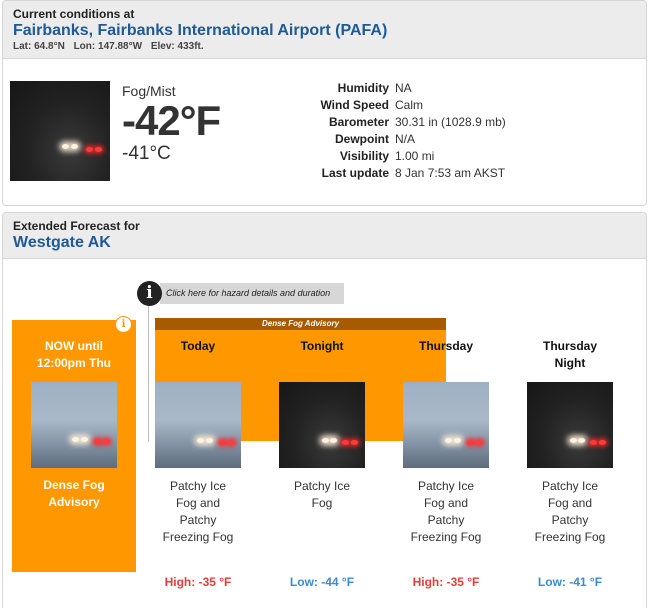 Image resolution: width=649 pixels, height=608 pixels. Describe the element at coordinates (62, 242) in the screenshot. I see `forecast-location: Westgate AK` at that location.